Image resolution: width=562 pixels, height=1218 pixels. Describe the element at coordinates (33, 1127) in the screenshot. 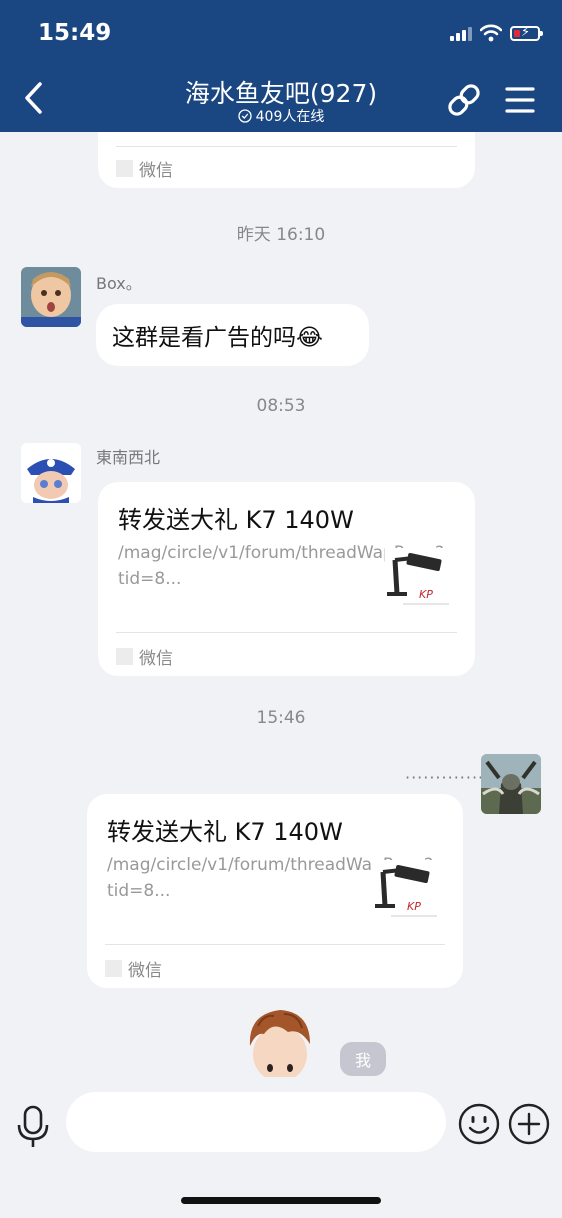

I see `mic-icon` at that location.